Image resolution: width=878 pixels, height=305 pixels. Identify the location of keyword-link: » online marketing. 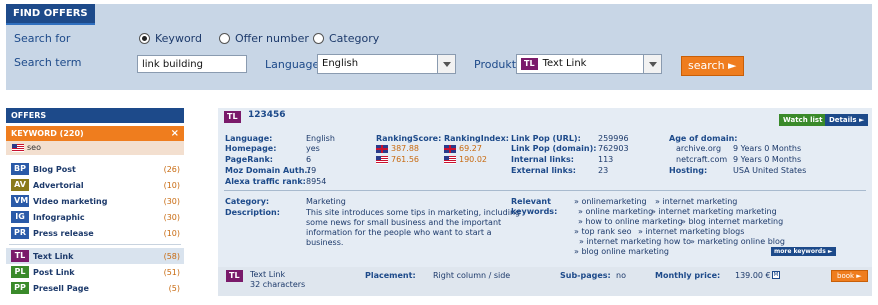
(615, 211).